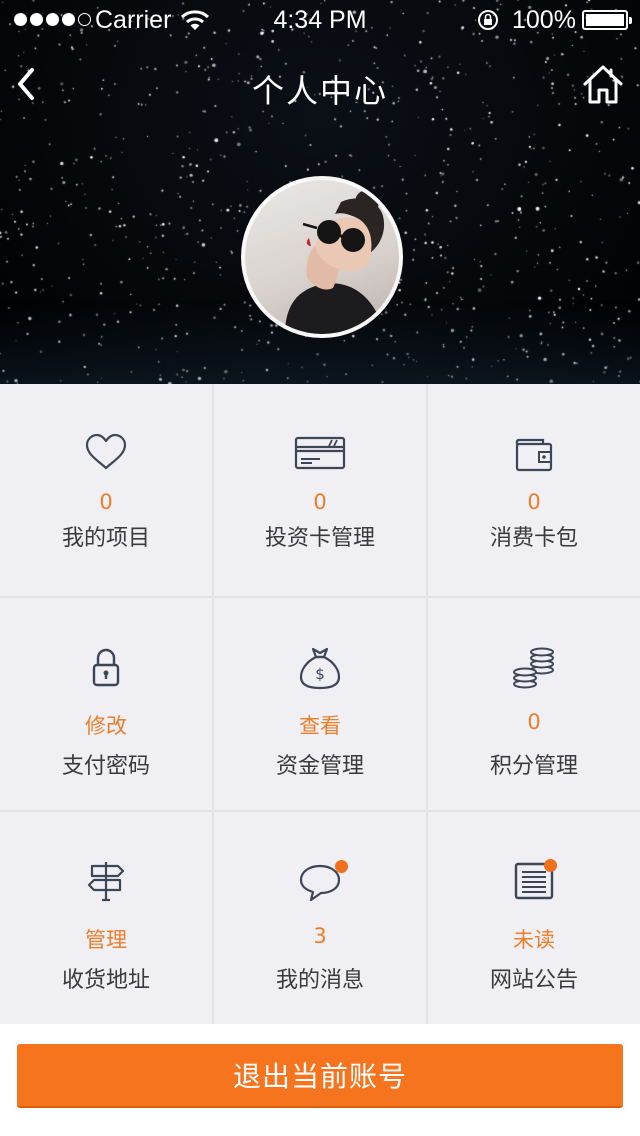 This screenshot has width=640, height=1136. What do you see at coordinates (533, 766) in the screenshot?
I see `points-management-label: 积分管理` at bounding box center [533, 766].